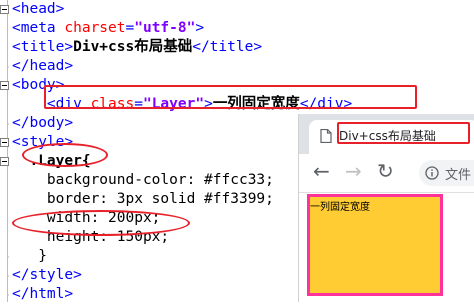 This screenshot has width=474, height=304. I want to click on code-text: <head>, so click(38, 9).